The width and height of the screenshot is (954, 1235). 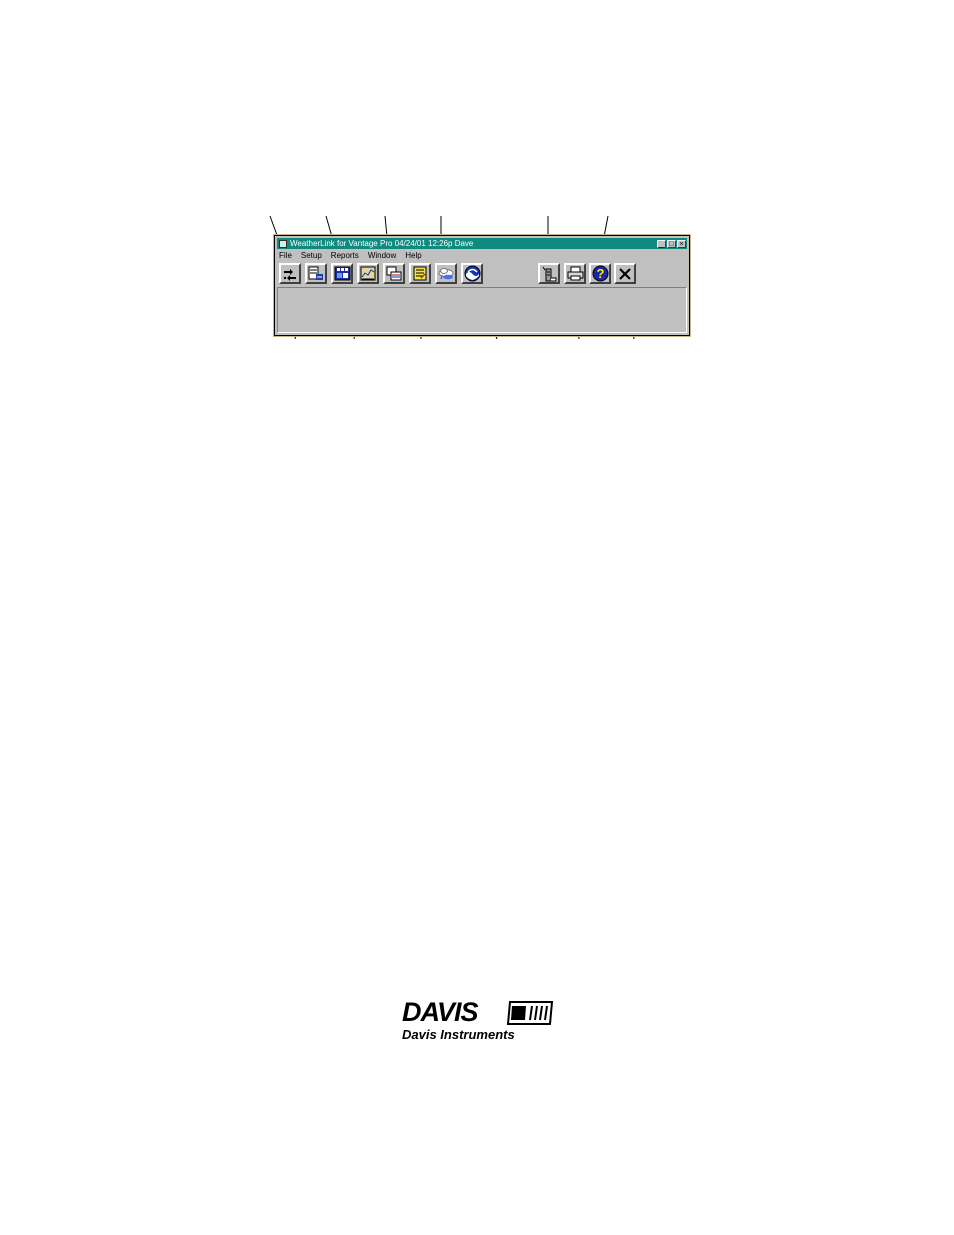 What do you see at coordinates (440, 1012) in the screenshot?
I see `logo-wordmark: DAVIS` at bounding box center [440, 1012].